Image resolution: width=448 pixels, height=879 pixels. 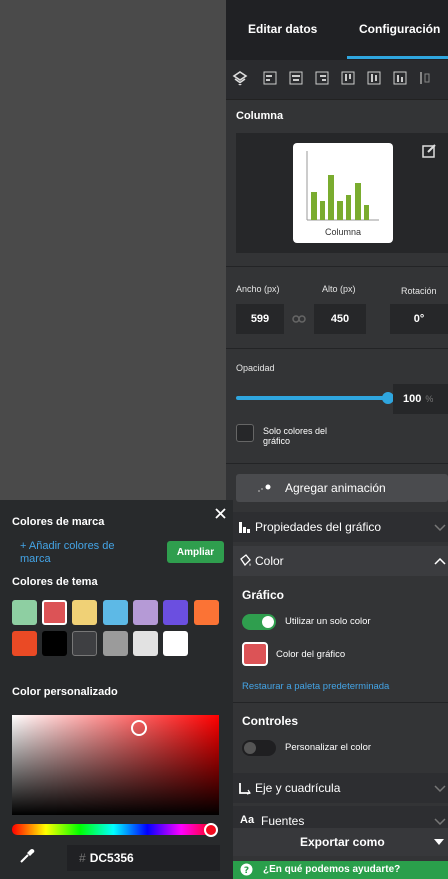 I want to click on tab-editar-datos: Editar datos, so click(x=282, y=29).